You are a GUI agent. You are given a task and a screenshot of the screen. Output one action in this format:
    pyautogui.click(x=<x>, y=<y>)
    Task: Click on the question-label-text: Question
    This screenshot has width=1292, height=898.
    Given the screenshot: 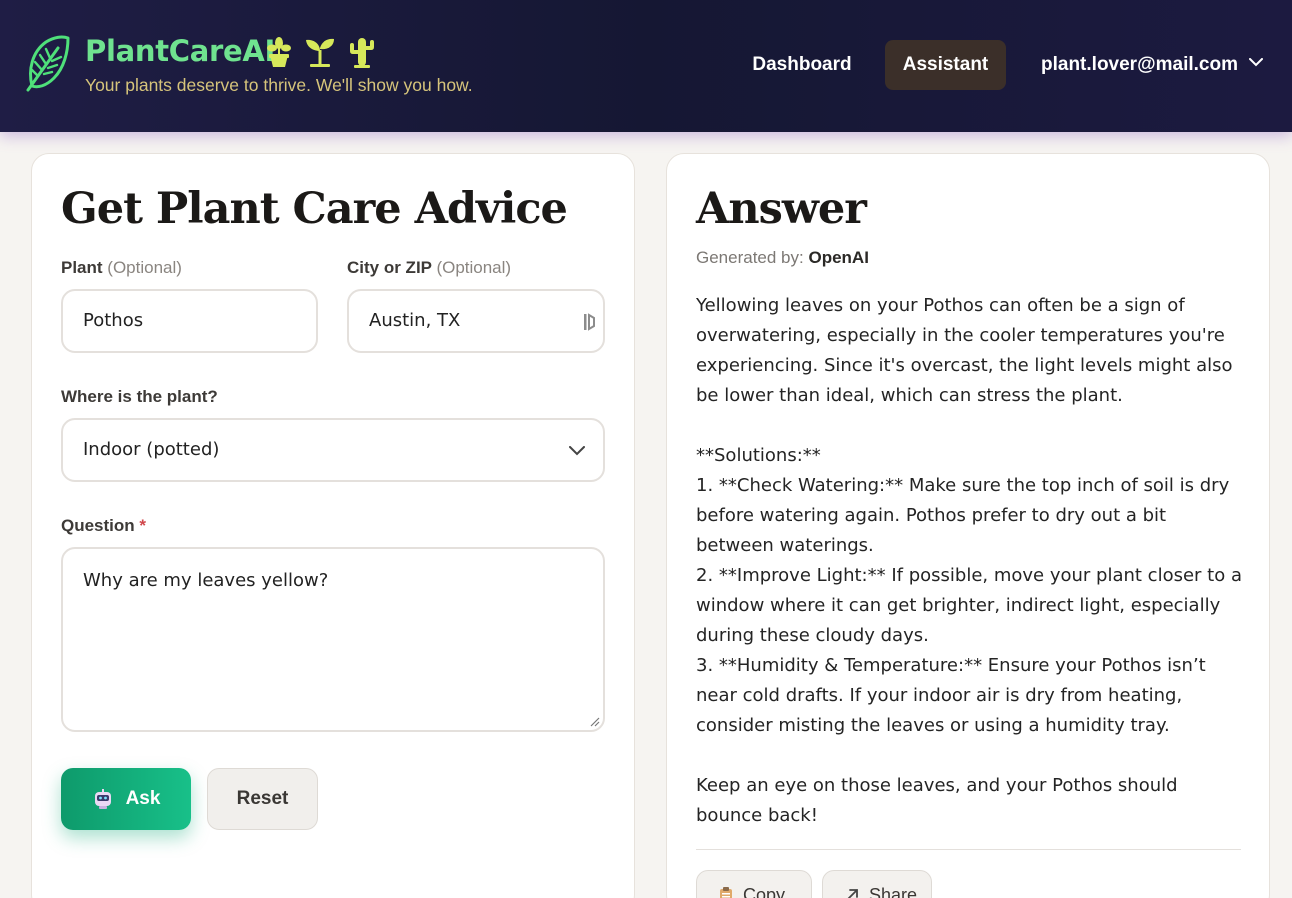 What is the action you would take?
    pyautogui.click(x=98, y=525)
    